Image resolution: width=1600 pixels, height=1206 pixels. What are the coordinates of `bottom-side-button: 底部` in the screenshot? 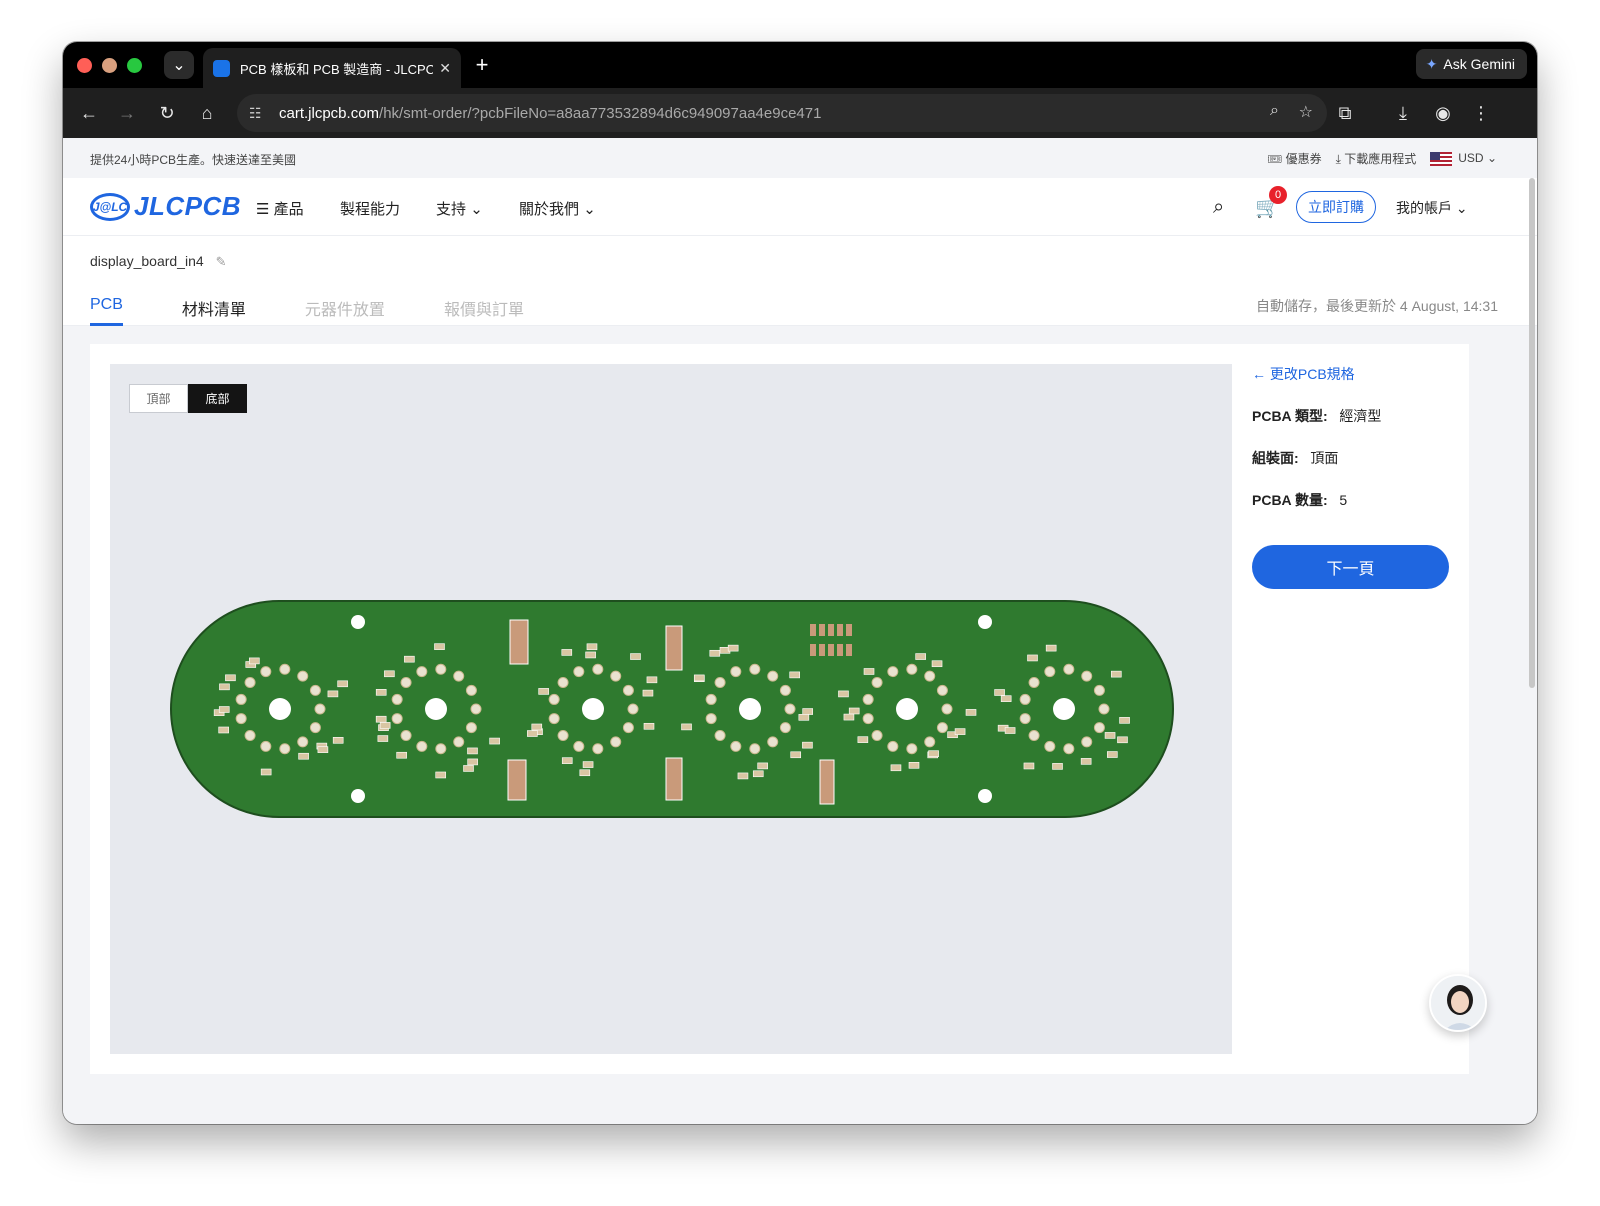 It's located at (217, 398).